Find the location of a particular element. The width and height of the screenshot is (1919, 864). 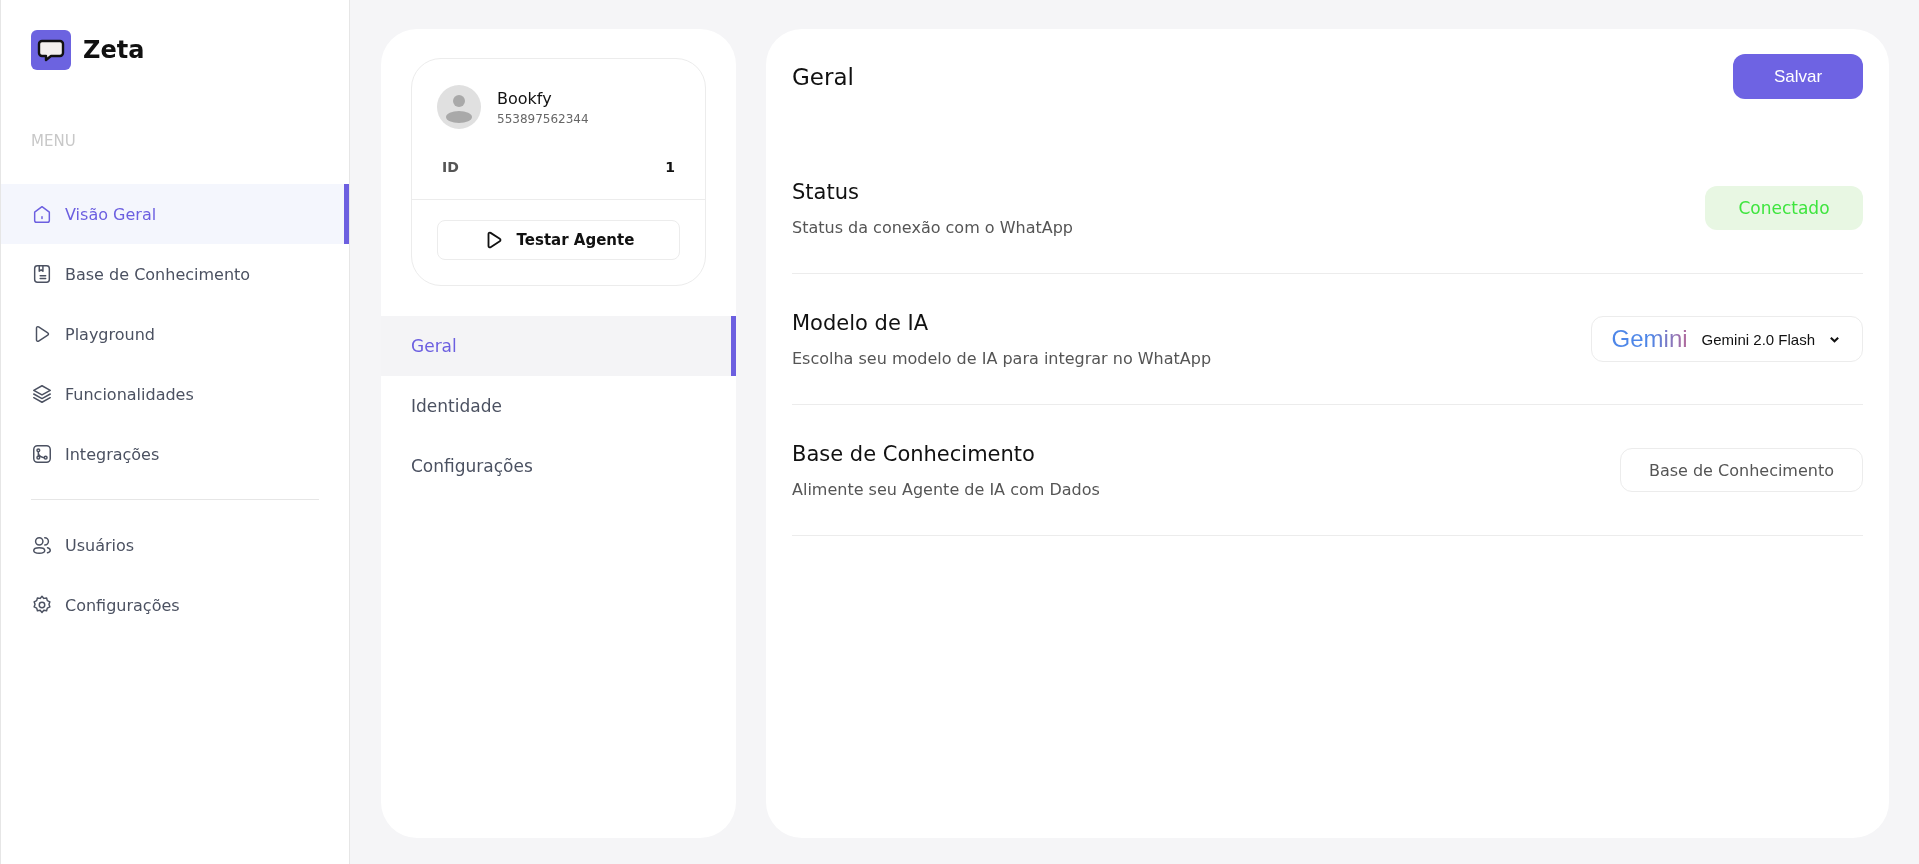

users-icon is located at coordinates (42, 545).